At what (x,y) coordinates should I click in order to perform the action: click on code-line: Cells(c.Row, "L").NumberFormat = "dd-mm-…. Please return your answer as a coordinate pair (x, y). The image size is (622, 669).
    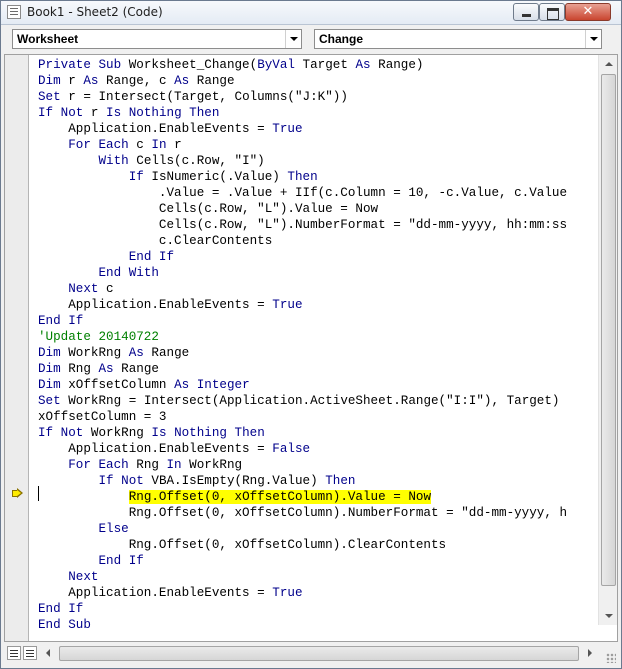
    Looking at the image, I should click on (318, 225).